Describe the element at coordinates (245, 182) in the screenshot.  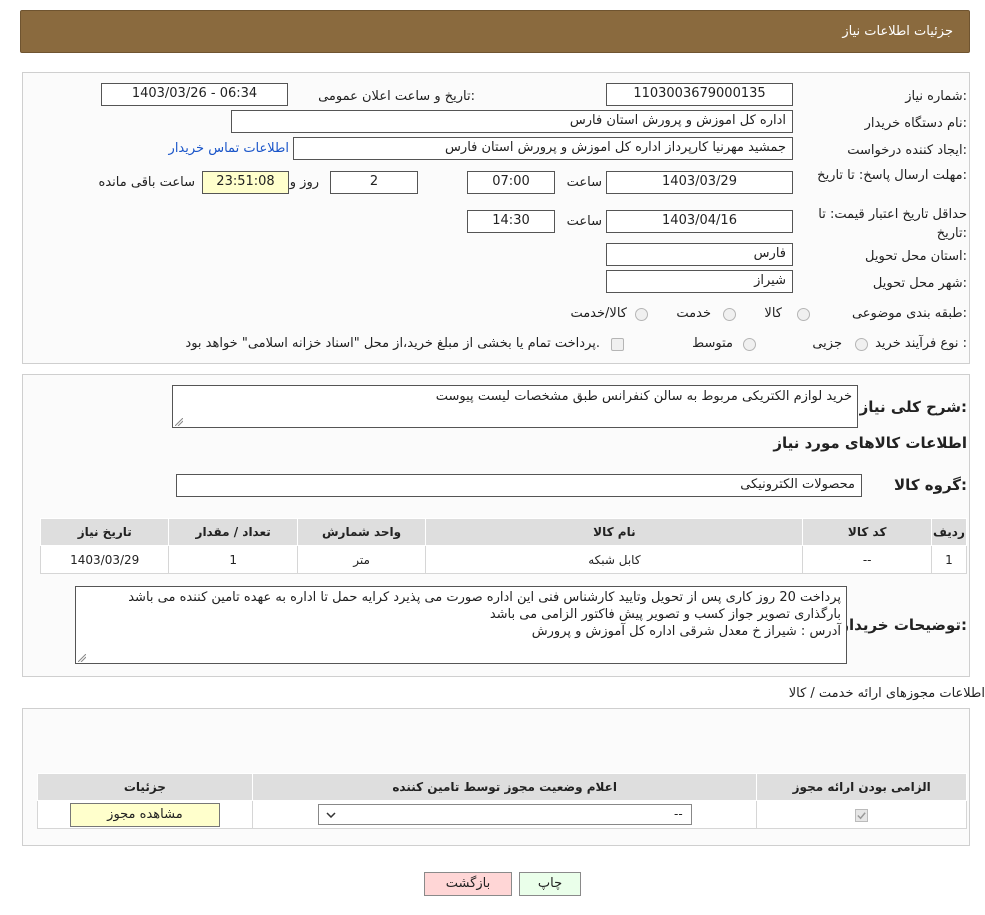
I see `remaining-time-field: 23:51:08` at that location.